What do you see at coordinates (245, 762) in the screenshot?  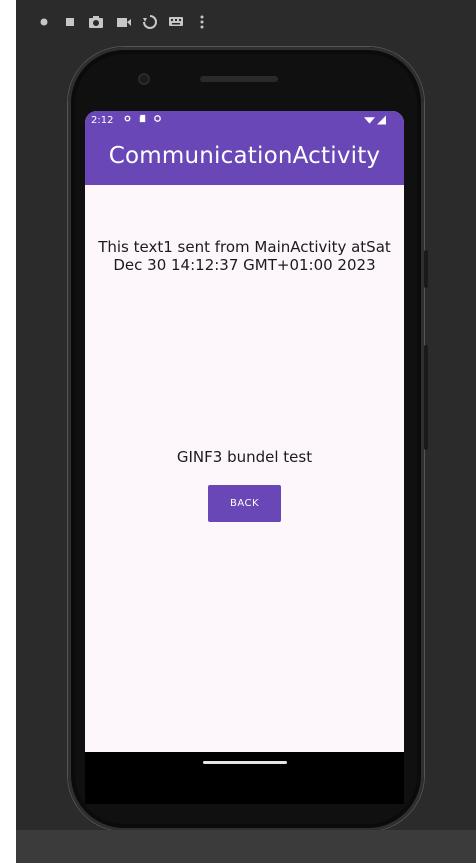 I see `gesture-handle` at bounding box center [245, 762].